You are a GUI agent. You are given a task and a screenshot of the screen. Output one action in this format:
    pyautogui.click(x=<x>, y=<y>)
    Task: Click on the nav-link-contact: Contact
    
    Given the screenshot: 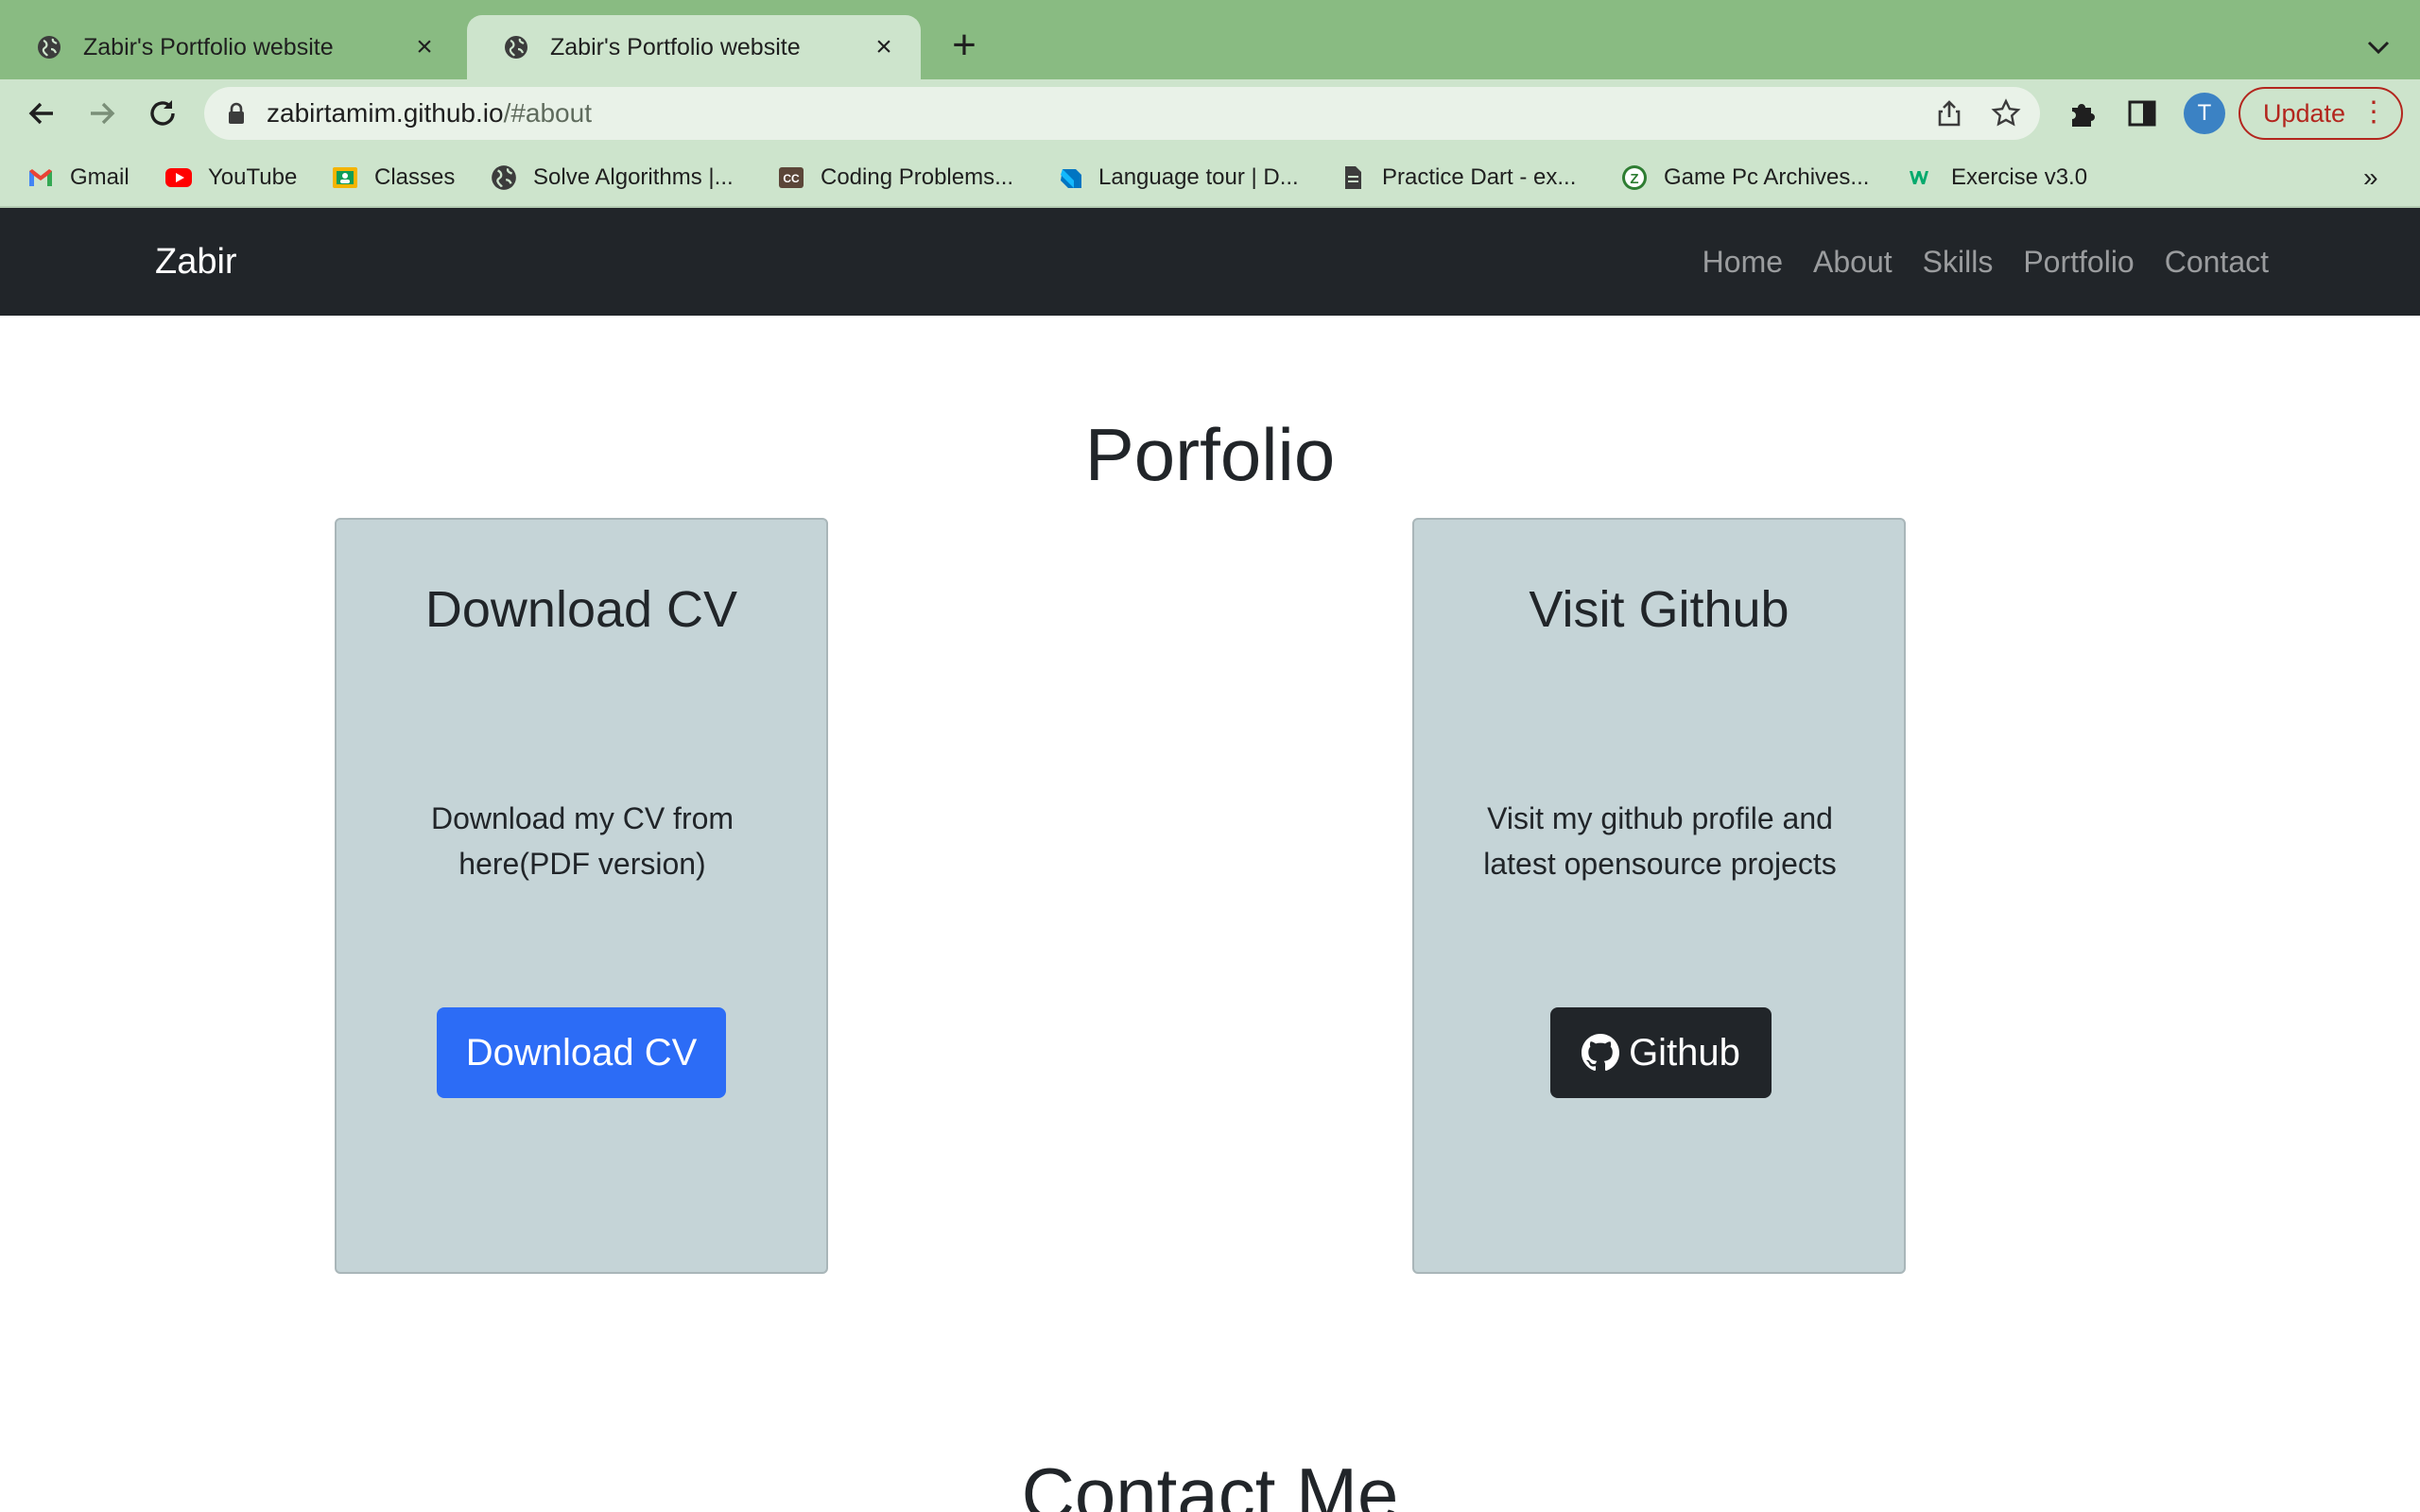 What is the action you would take?
    pyautogui.click(x=2217, y=262)
    